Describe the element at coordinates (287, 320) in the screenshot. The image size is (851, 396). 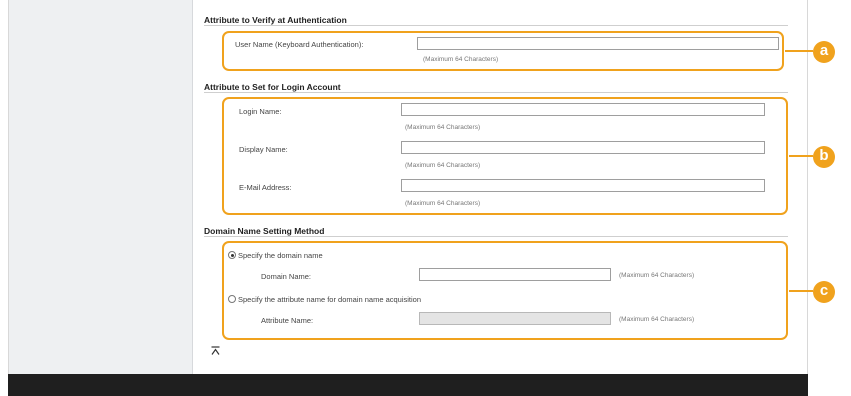
I see `attribute-name-label: Attribute Name:` at that location.